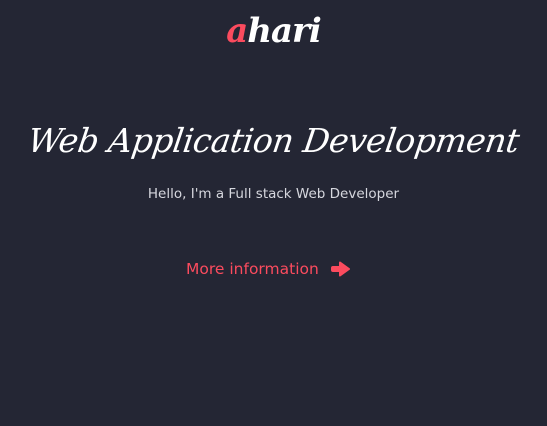 The height and width of the screenshot is (426, 547). What do you see at coordinates (237, 31) in the screenshot?
I see `logo-first-letter: a` at bounding box center [237, 31].